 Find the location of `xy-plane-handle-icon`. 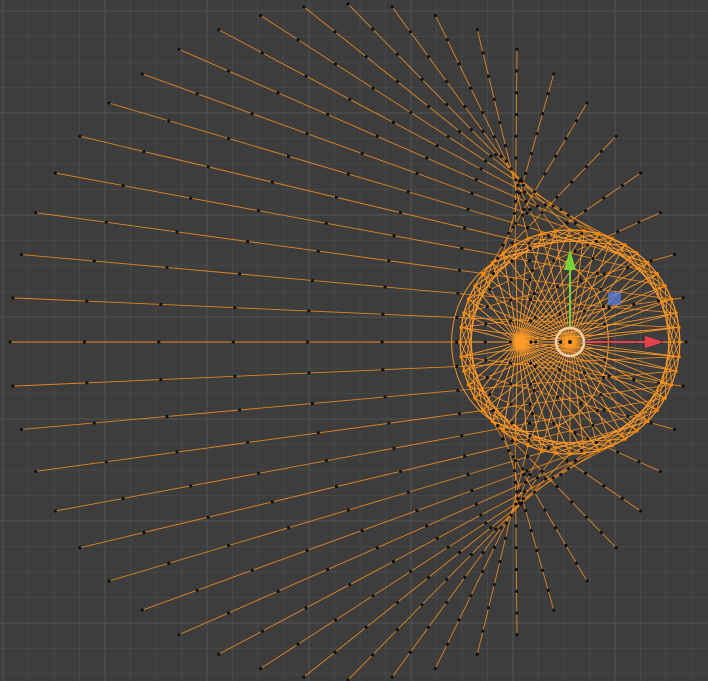

xy-plane-handle-icon is located at coordinates (614, 298).